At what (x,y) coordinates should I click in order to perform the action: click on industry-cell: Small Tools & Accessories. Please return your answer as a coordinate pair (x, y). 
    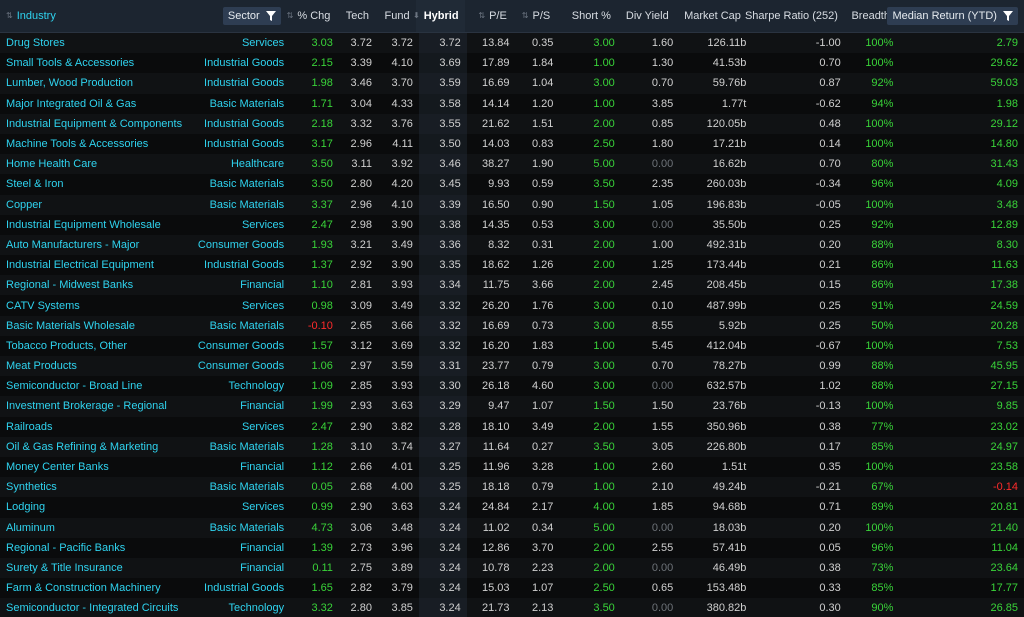
    Looking at the image, I should click on (97, 63).